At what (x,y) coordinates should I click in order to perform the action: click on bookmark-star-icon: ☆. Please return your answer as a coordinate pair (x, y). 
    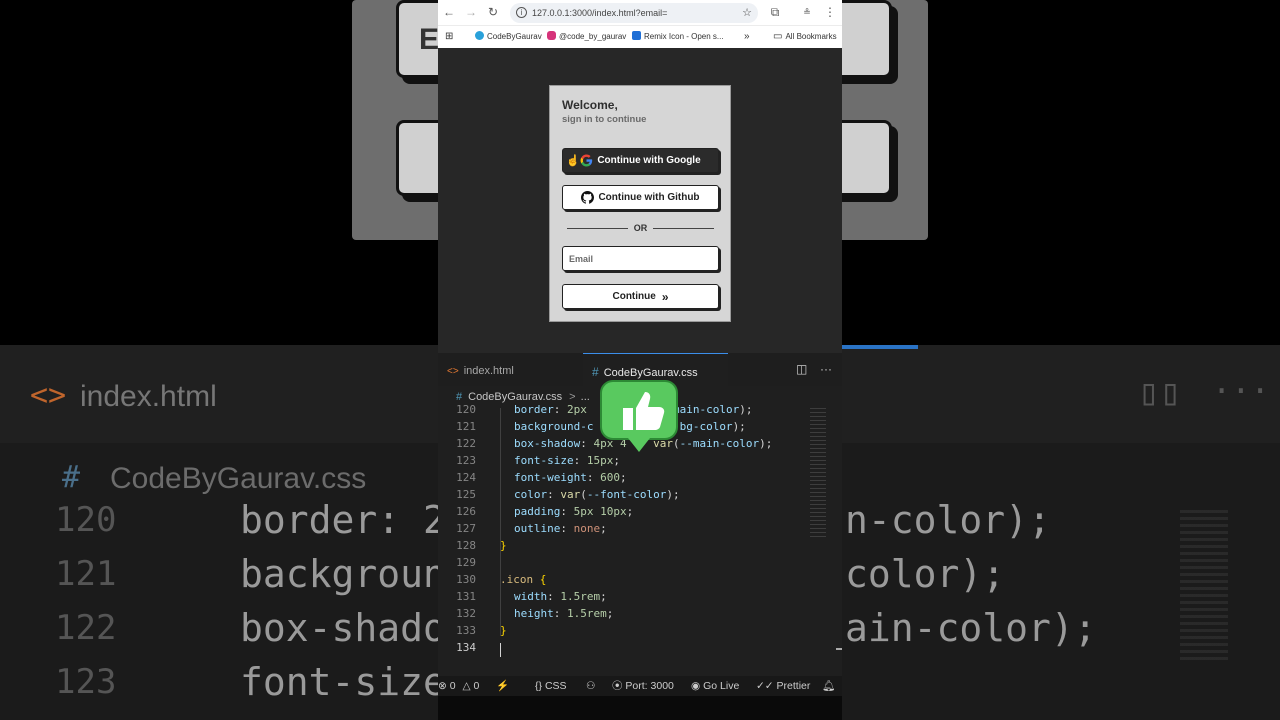
    Looking at the image, I should click on (747, 13).